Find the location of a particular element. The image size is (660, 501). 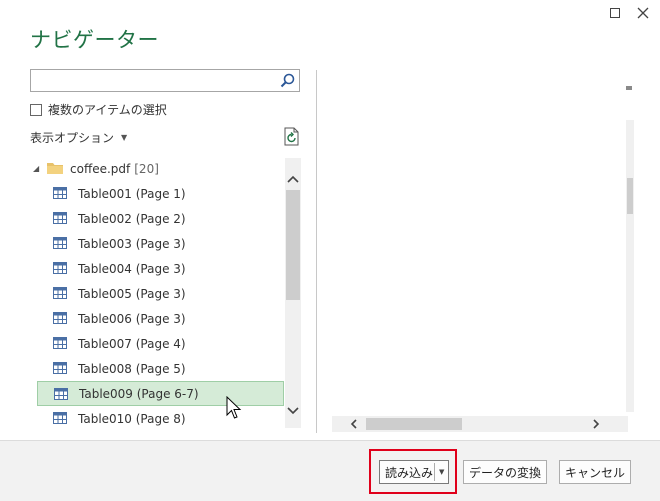

folder-label: coffee.pdf [20] is located at coordinates (114, 169).